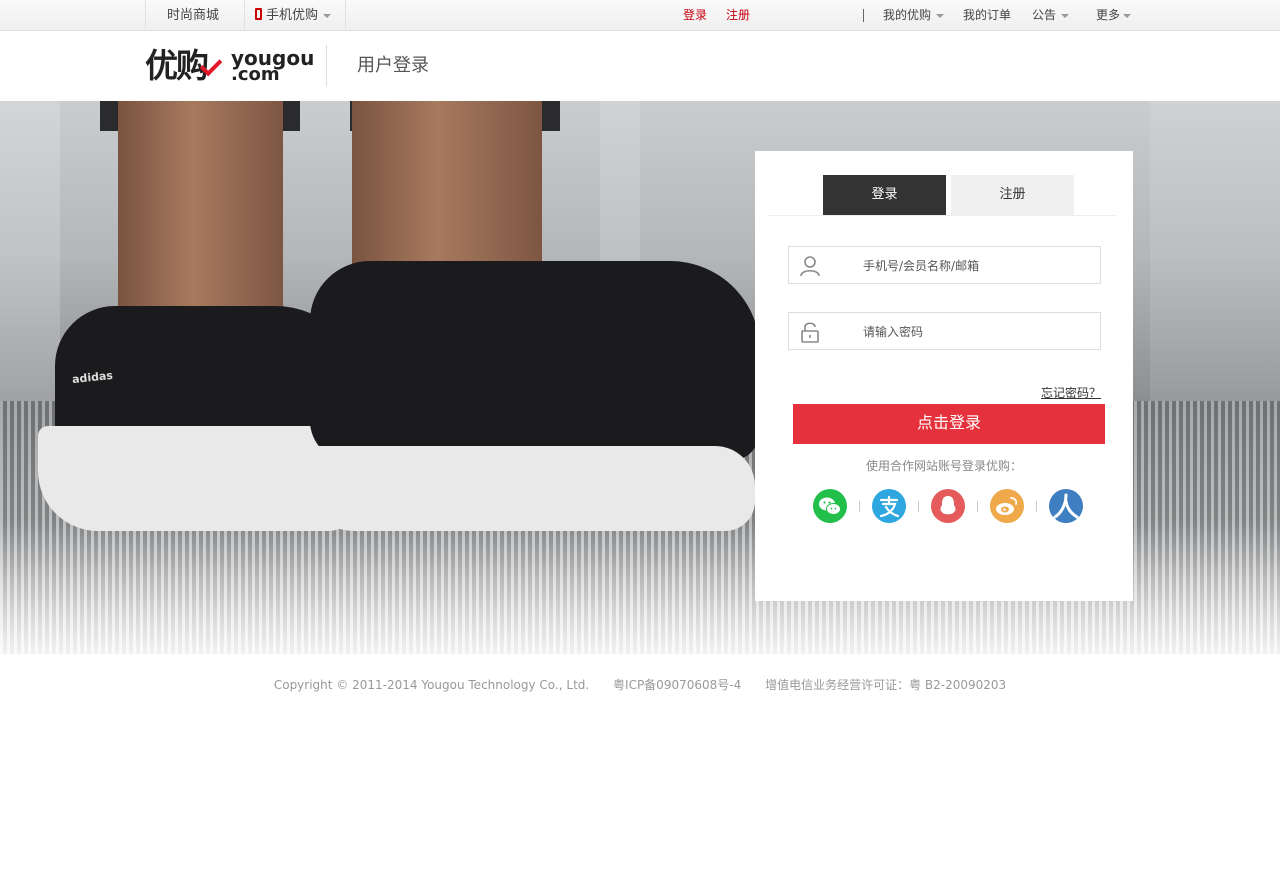 This screenshot has height=887, width=1280. I want to click on more-menu: 更多, so click(1114, 15).